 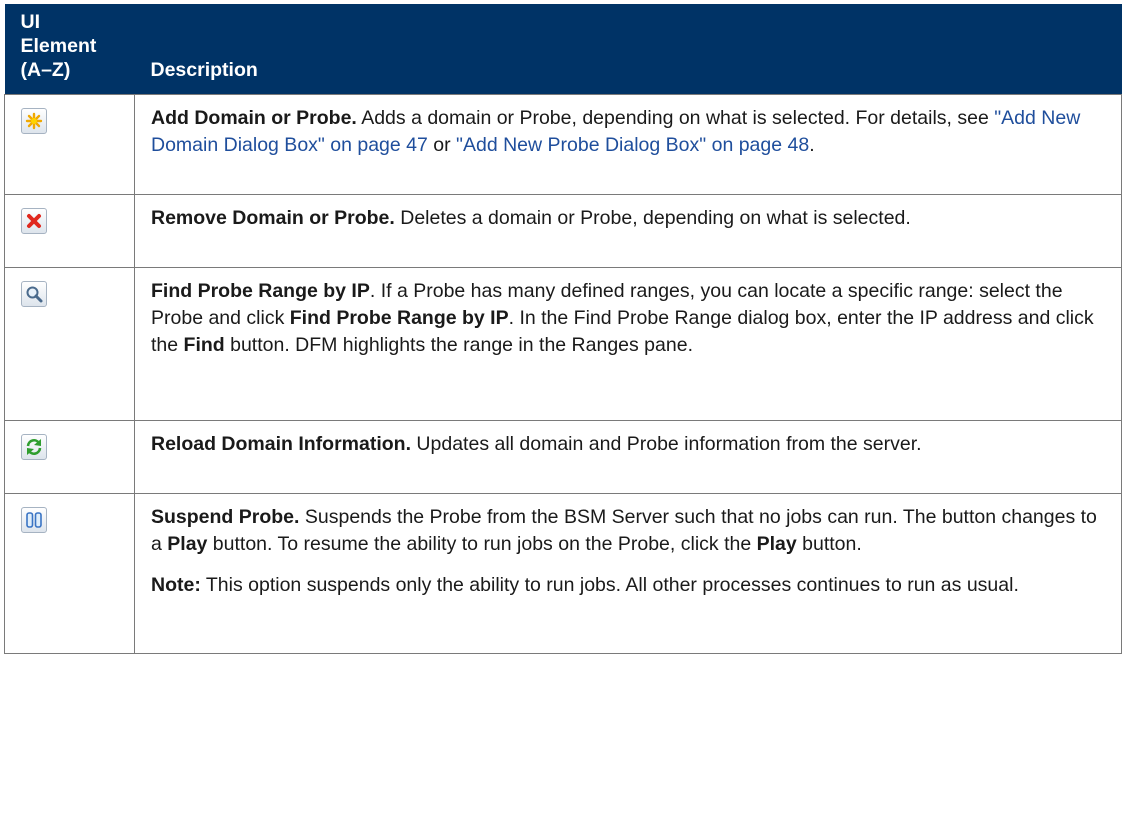 What do you see at coordinates (399, 318) in the screenshot?
I see `bold-term: Find Probe Range by IP` at bounding box center [399, 318].